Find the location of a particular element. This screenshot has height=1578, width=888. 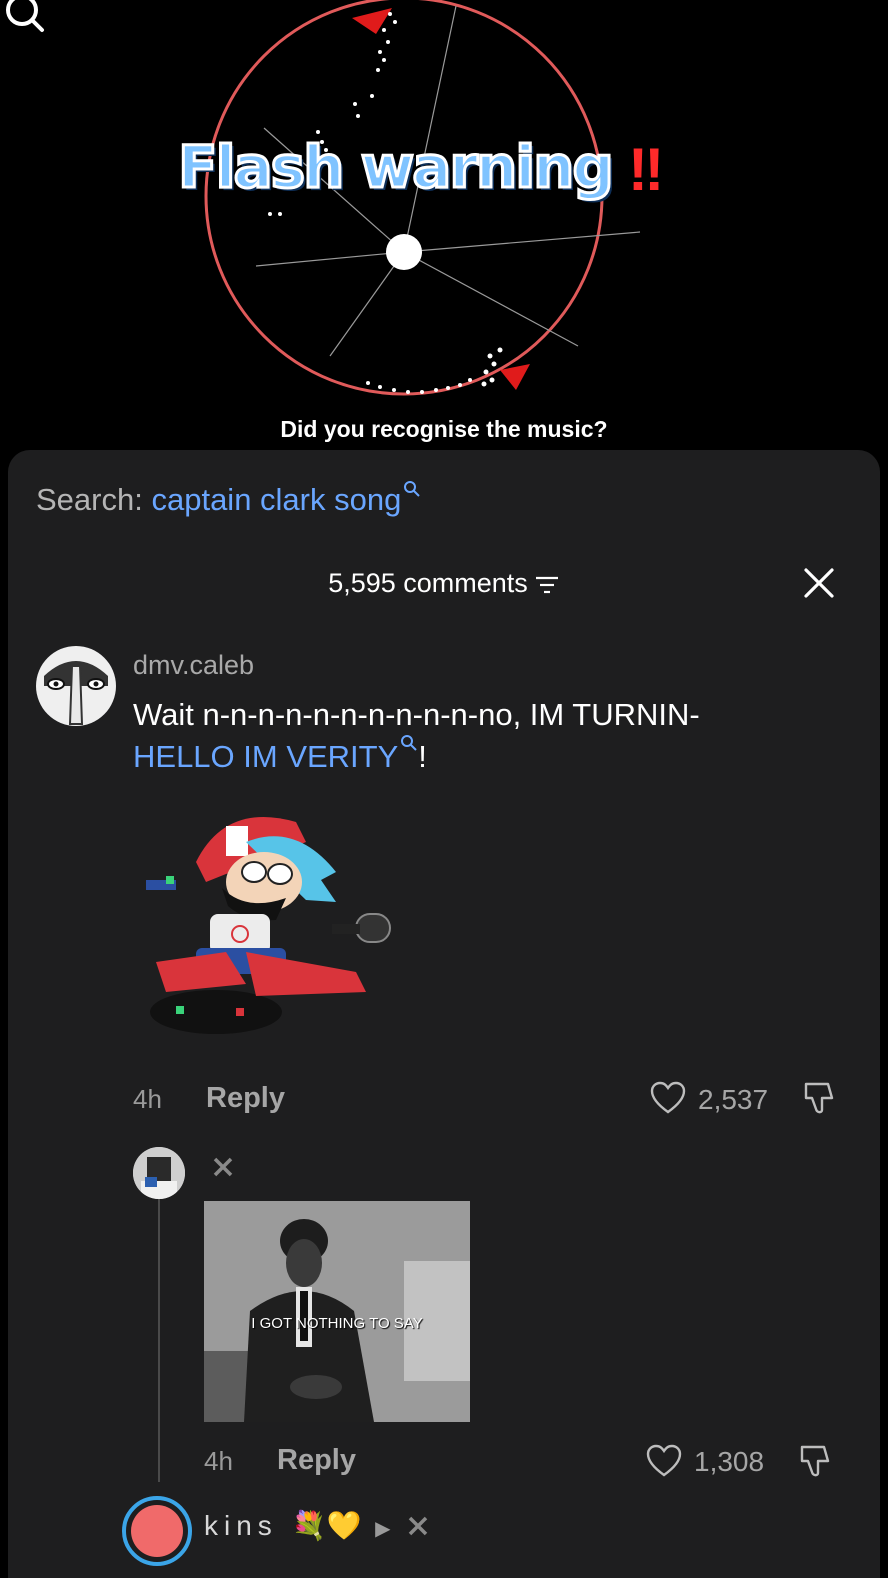

simulation-graphic is located at coordinates (422, 198).